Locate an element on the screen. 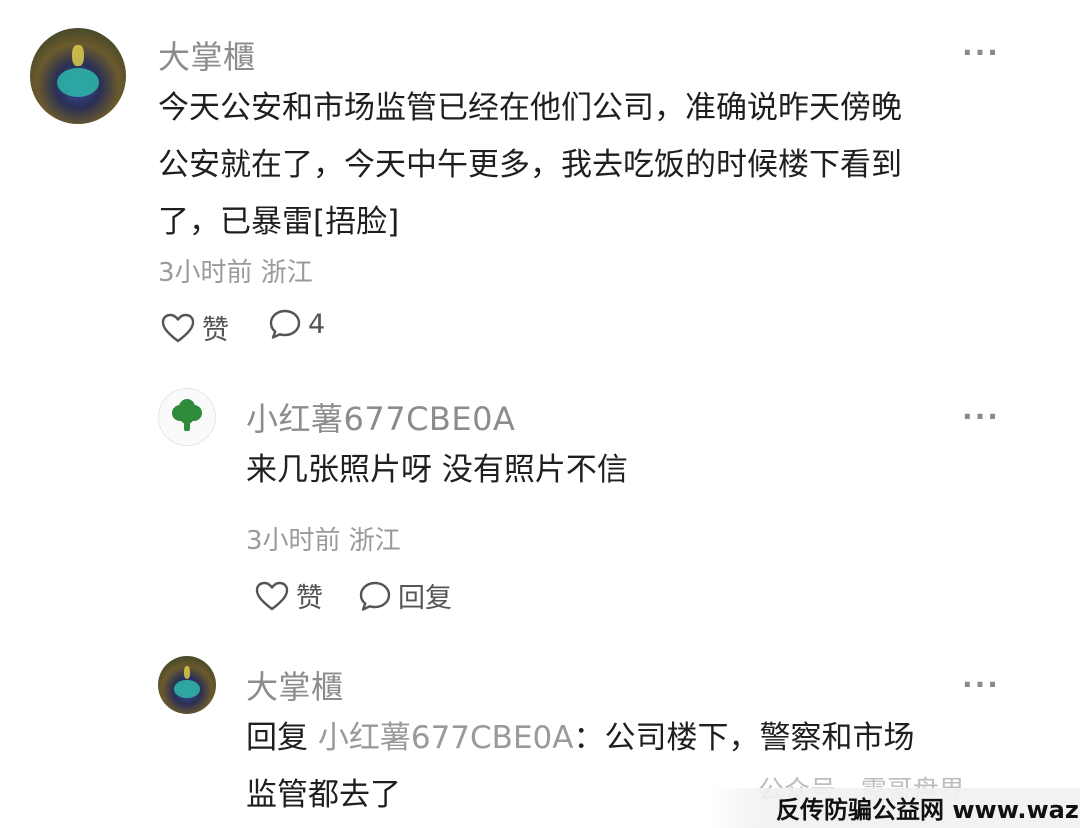 The height and width of the screenshot is (828, 1080). reply-label: 回复 is located at coordinates (425, 598).